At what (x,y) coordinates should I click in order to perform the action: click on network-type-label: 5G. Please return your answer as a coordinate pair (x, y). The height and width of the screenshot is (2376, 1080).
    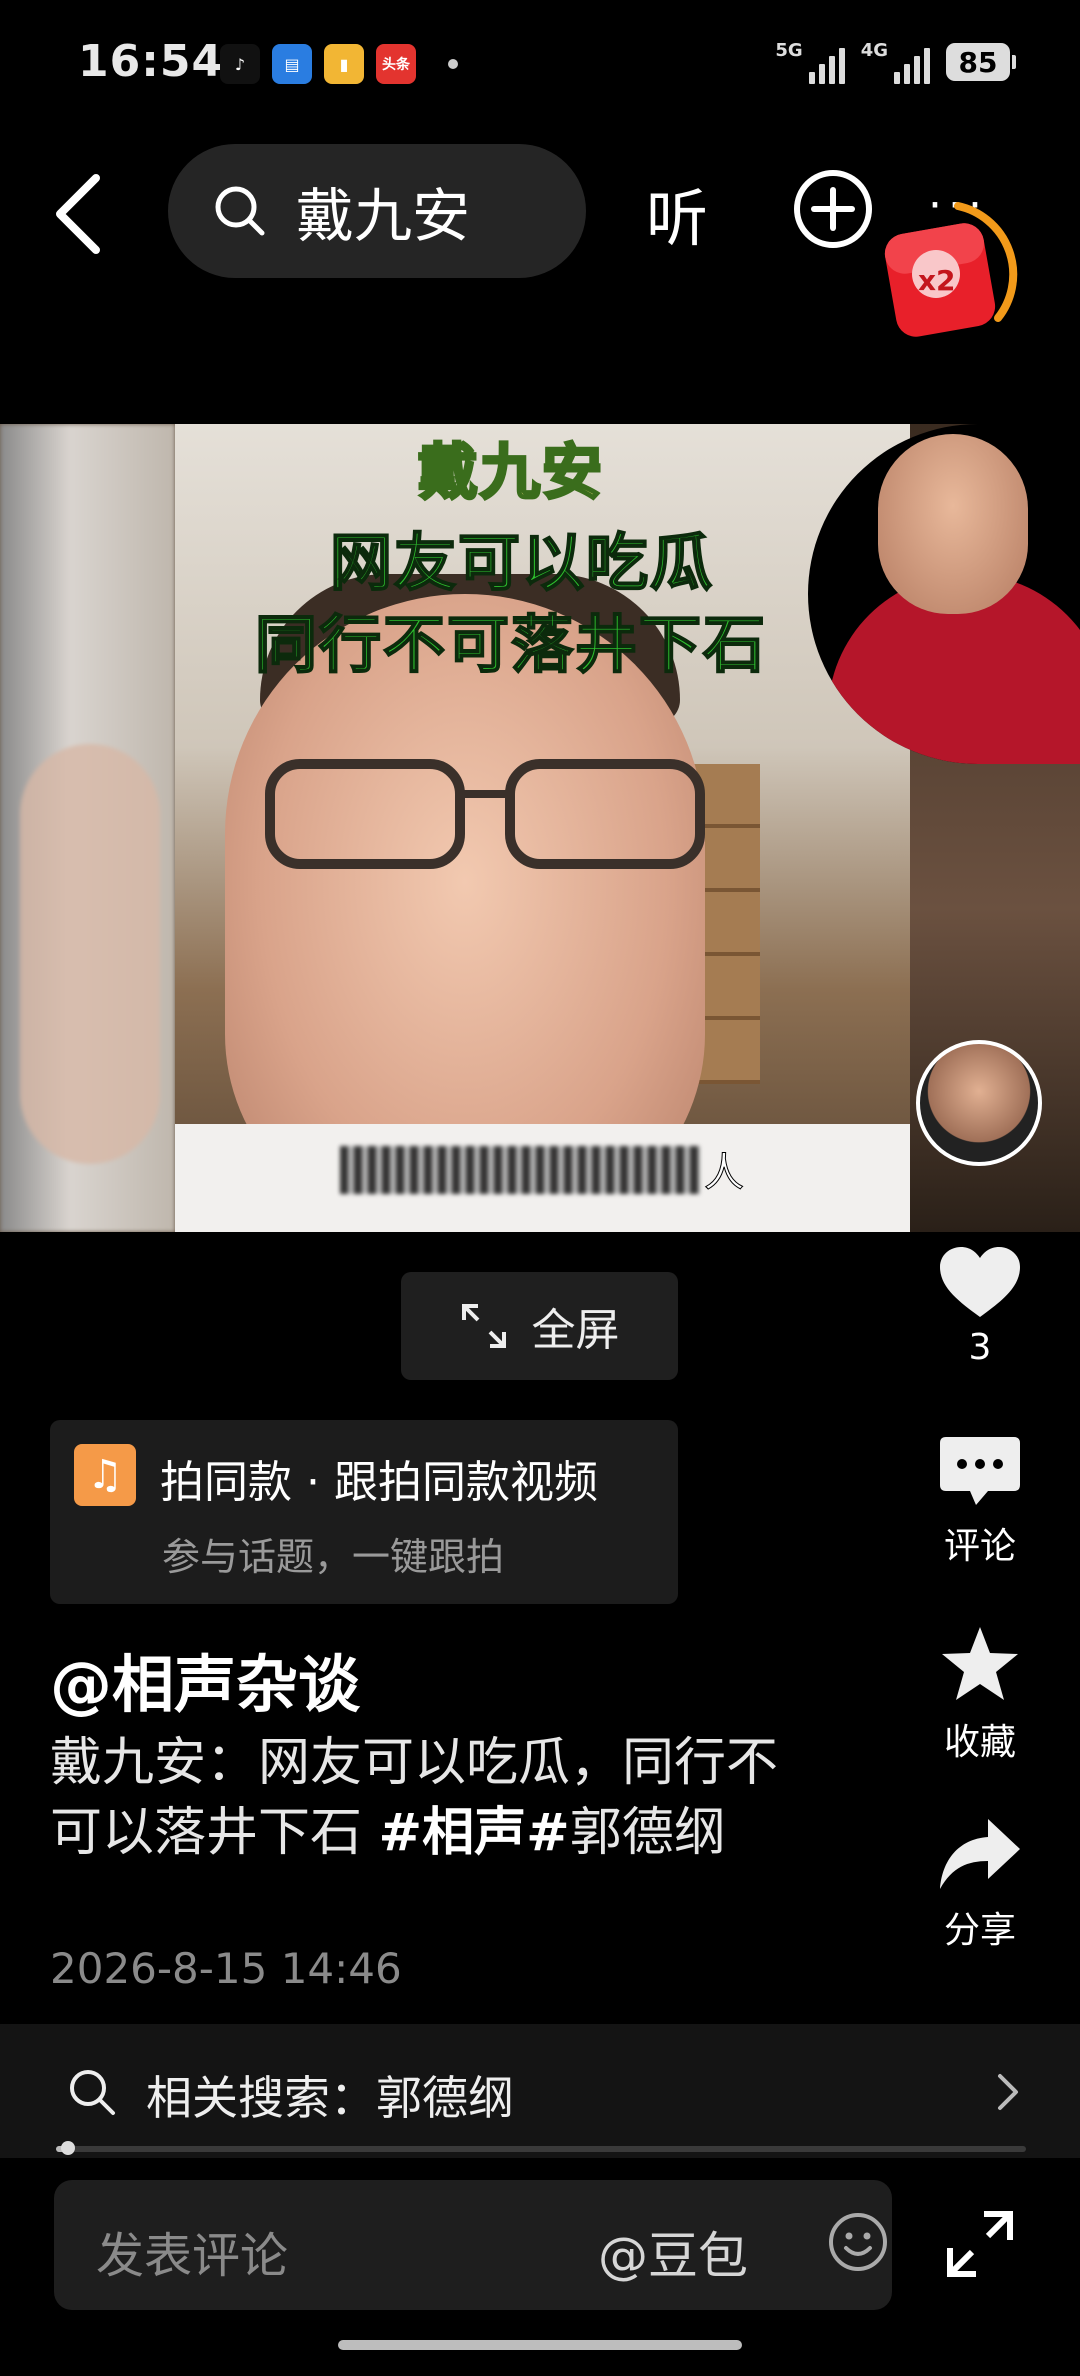
    Looking at the image, I should click on (789, 50).